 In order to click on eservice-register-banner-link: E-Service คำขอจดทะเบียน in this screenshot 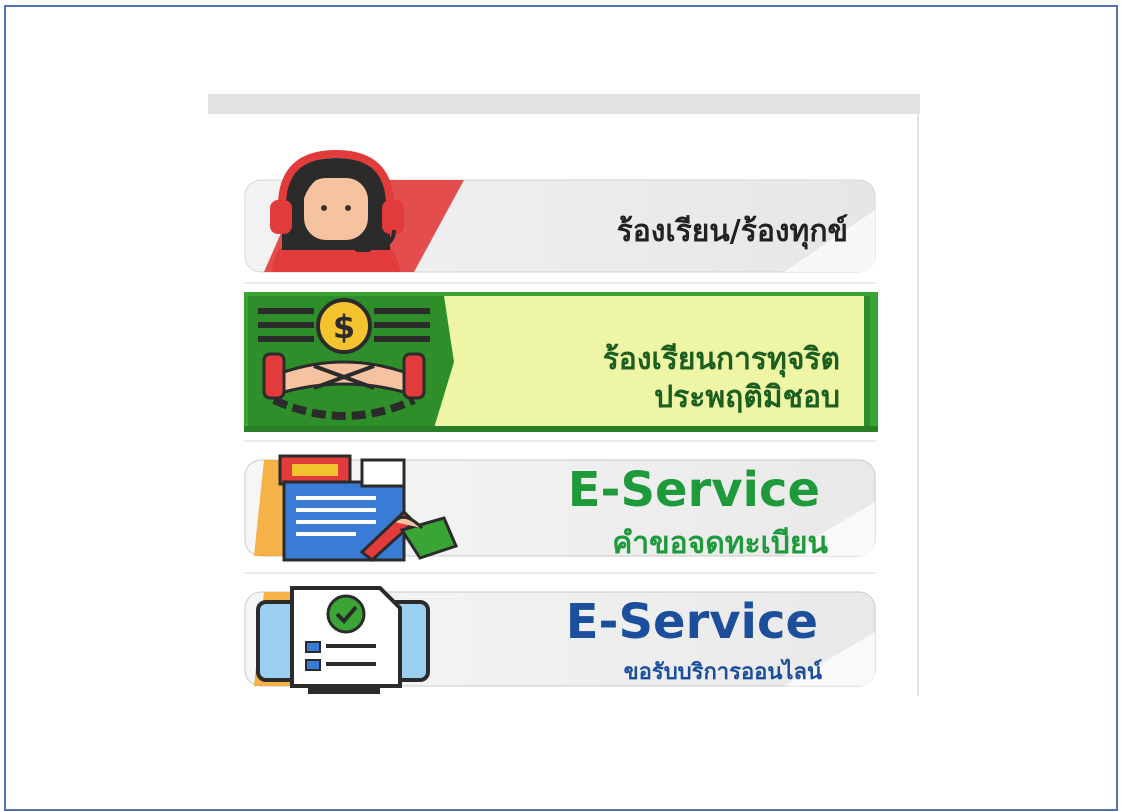, I will do `click(561, 507)`.